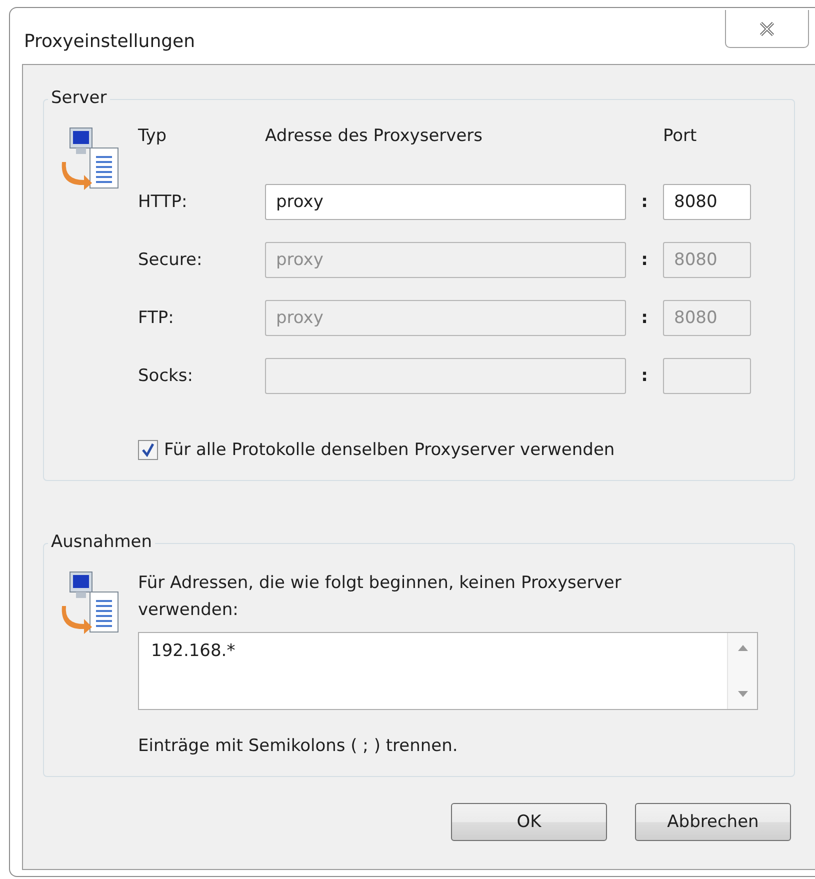  What do you see at coordinates (680, 136) in the screenshot?
I see `column-header: Port` at bounding box center [680, 136].